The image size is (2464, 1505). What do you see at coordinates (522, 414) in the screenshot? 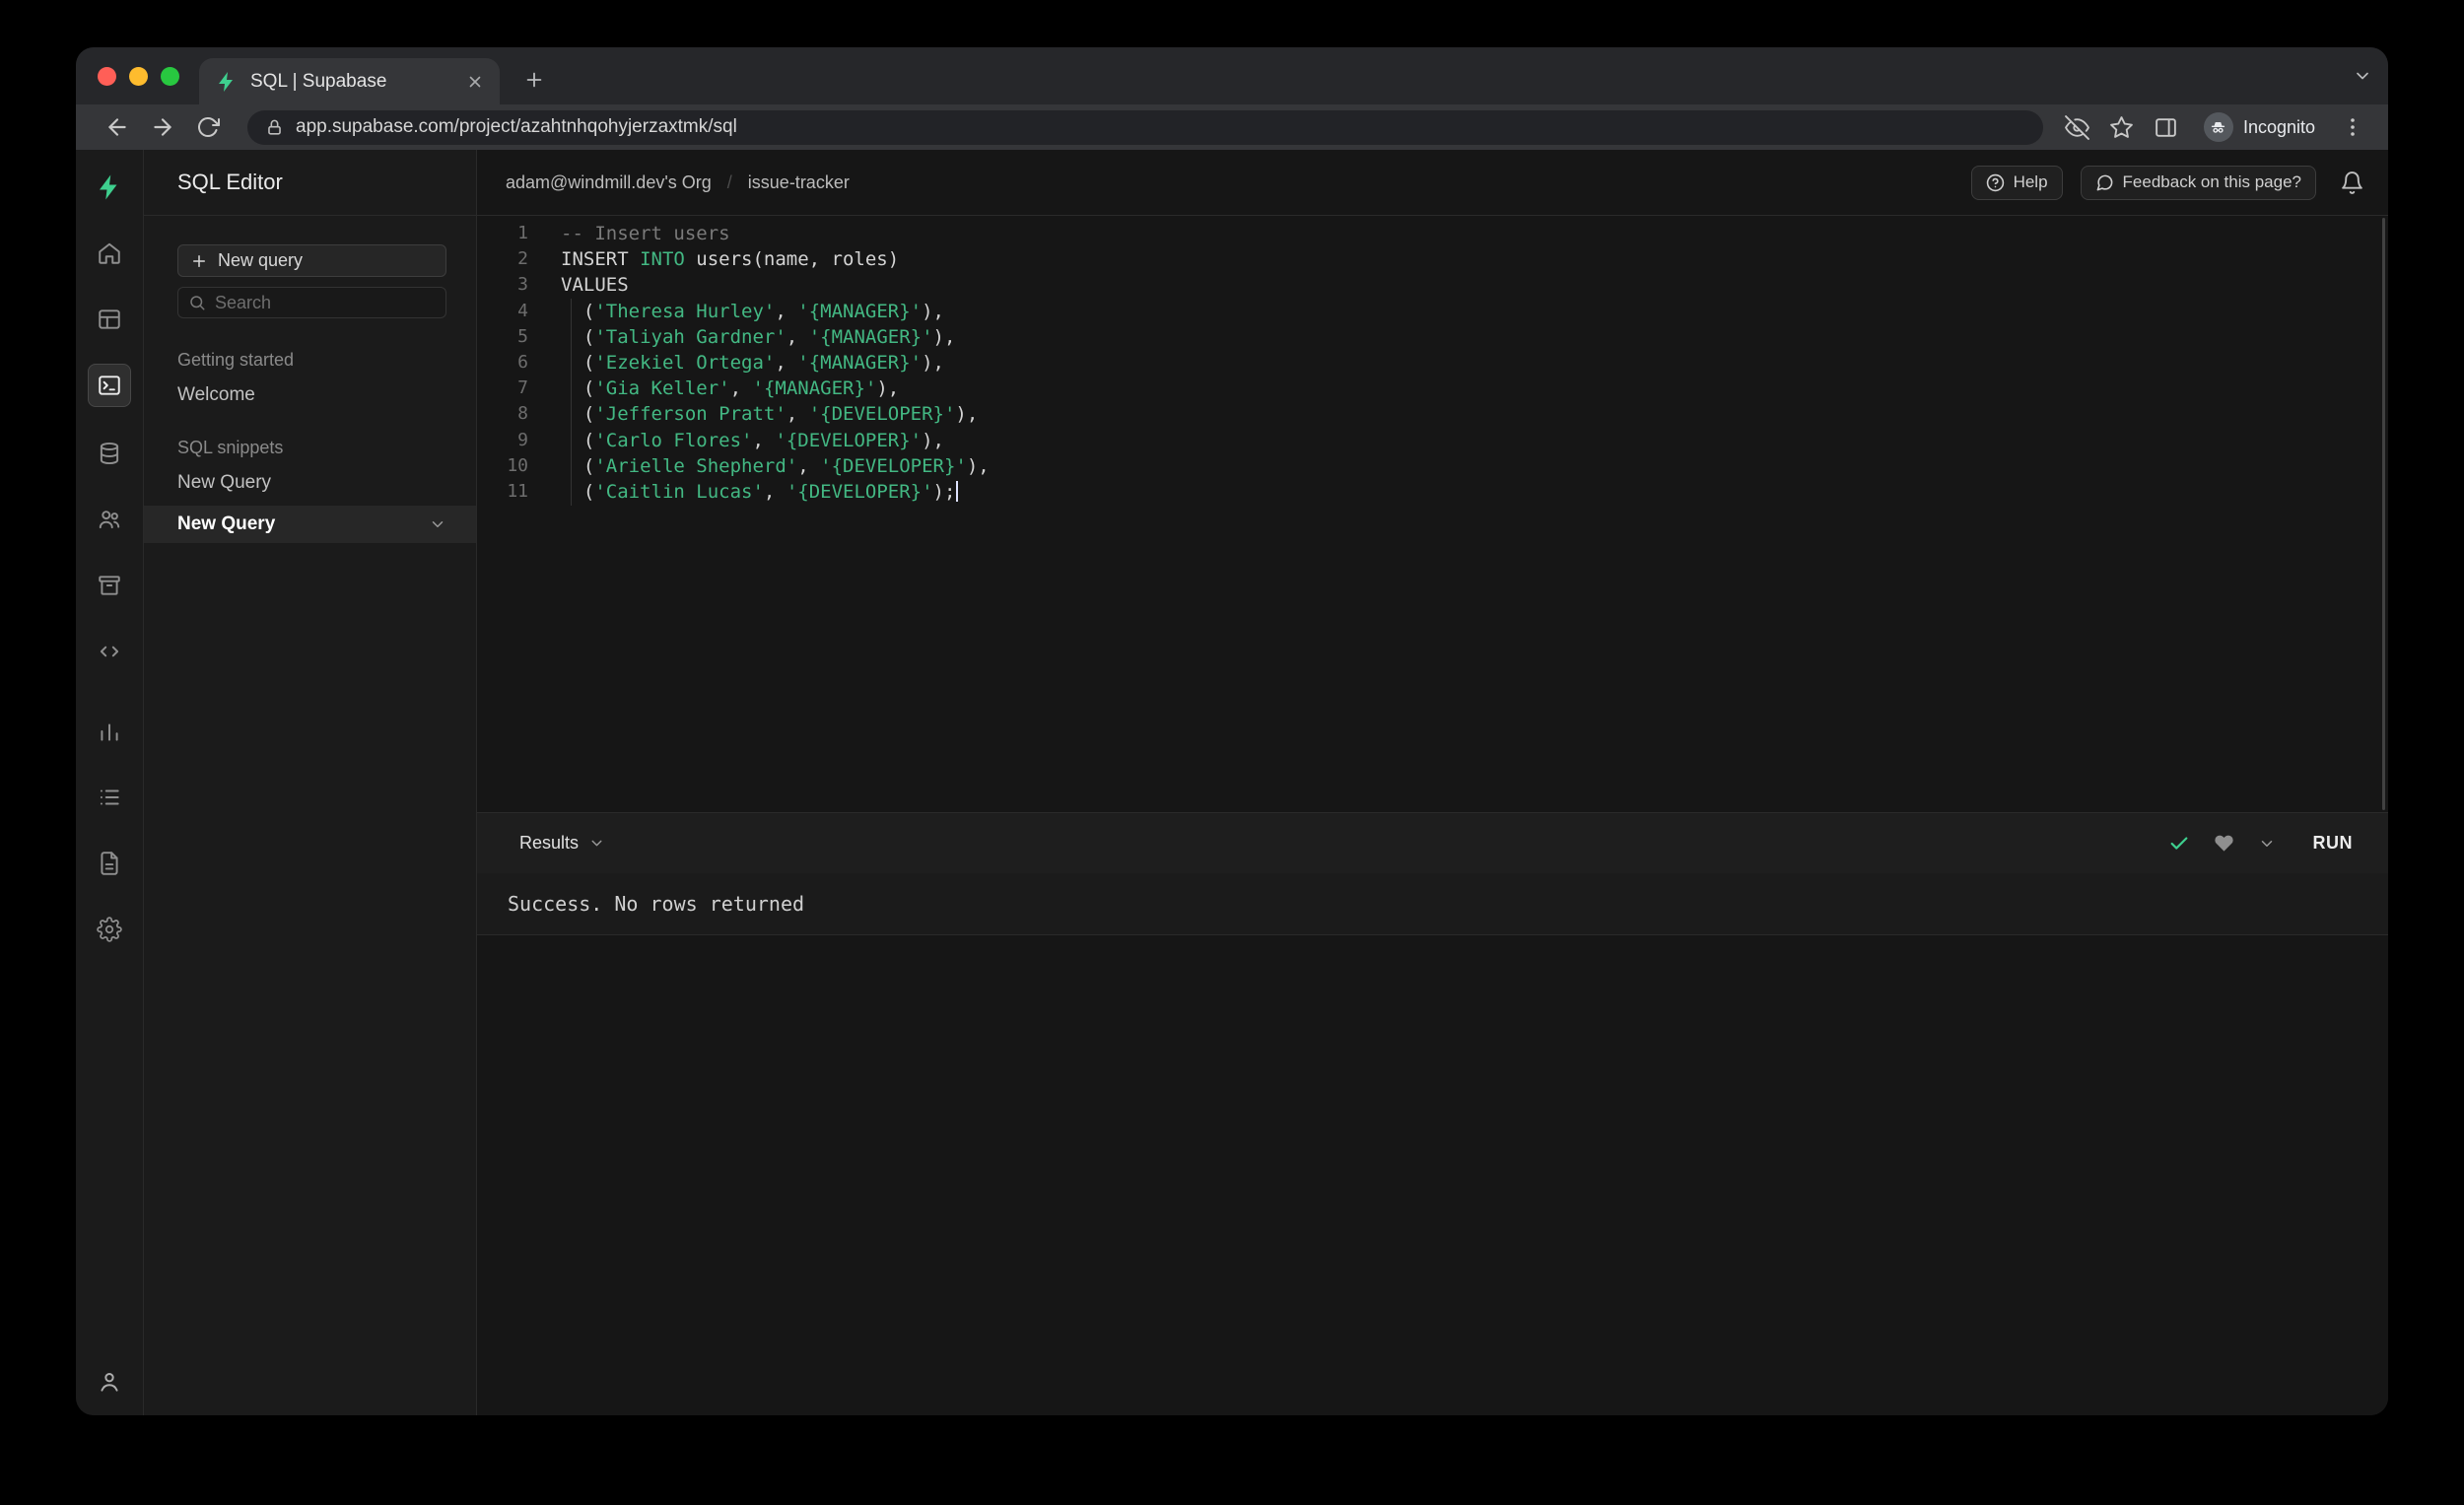
I see `line-number: 8` at bounding box center [522, 414].